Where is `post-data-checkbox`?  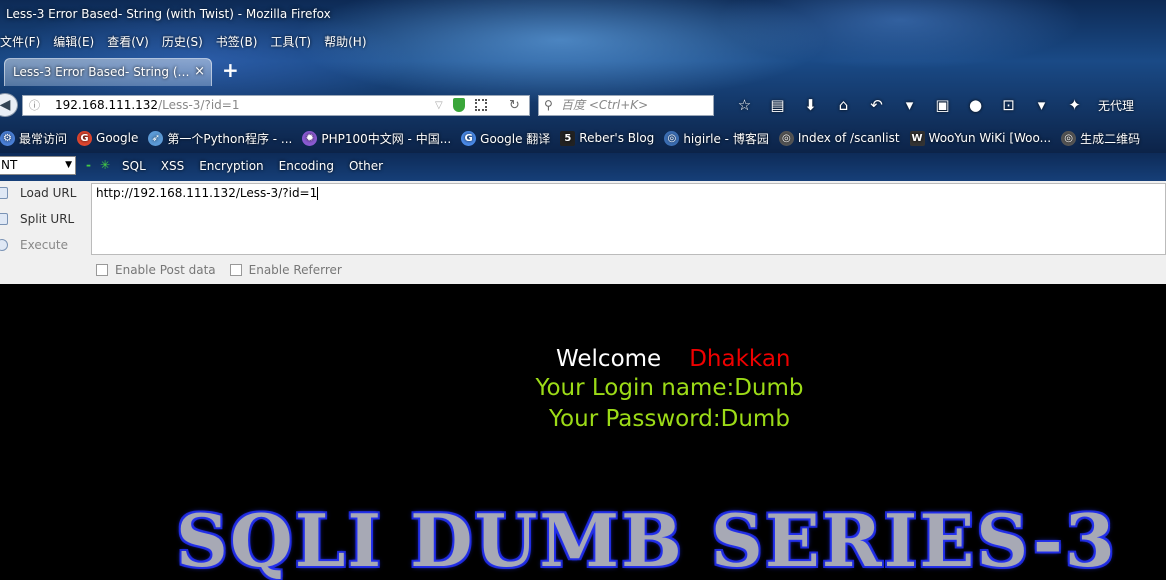 post-data-checkbox is located at coordinates (102, 270).